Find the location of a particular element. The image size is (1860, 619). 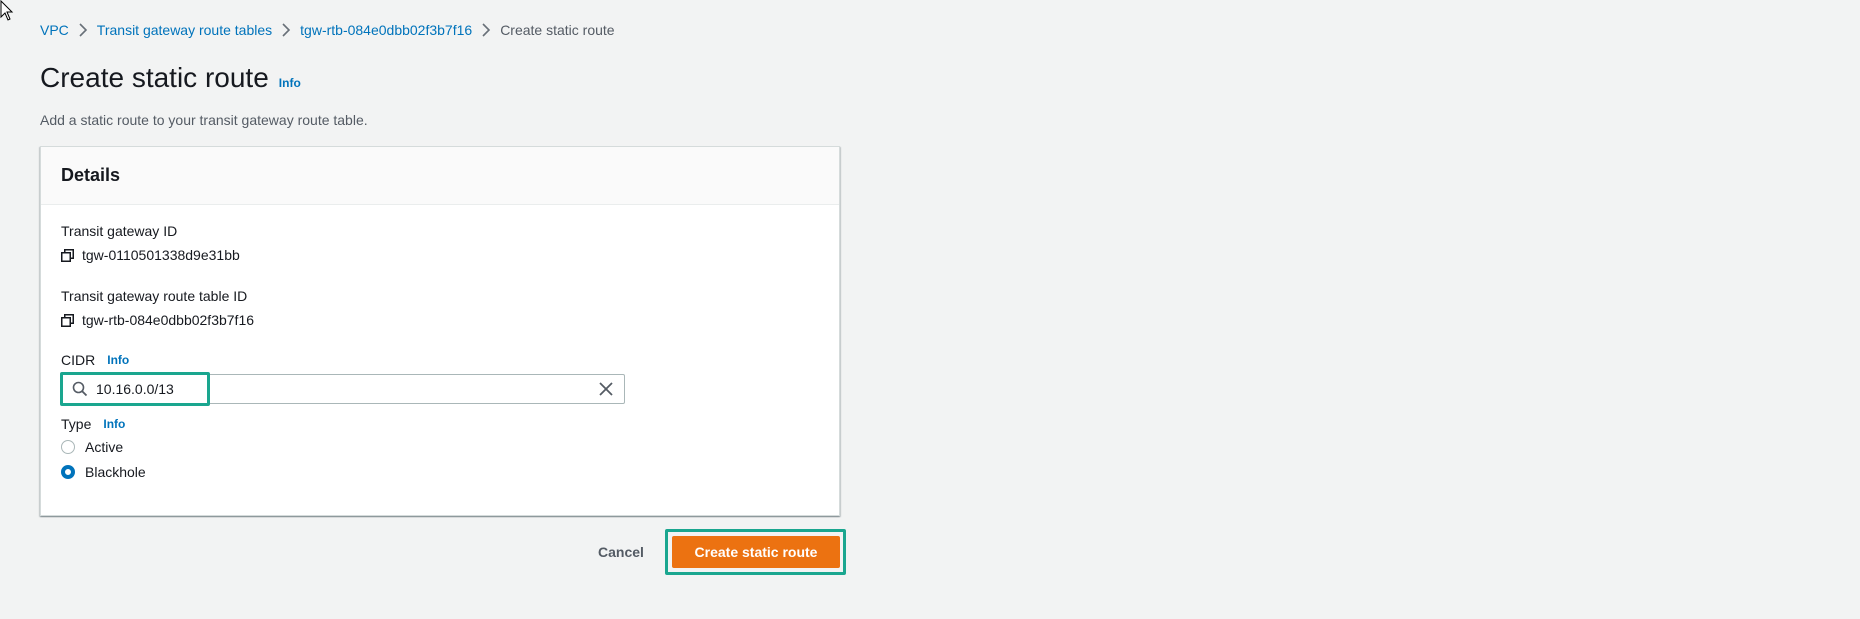

tgw-id-value-row: tgw-0110501338d9e31bb is located at coordinates (150, 255).